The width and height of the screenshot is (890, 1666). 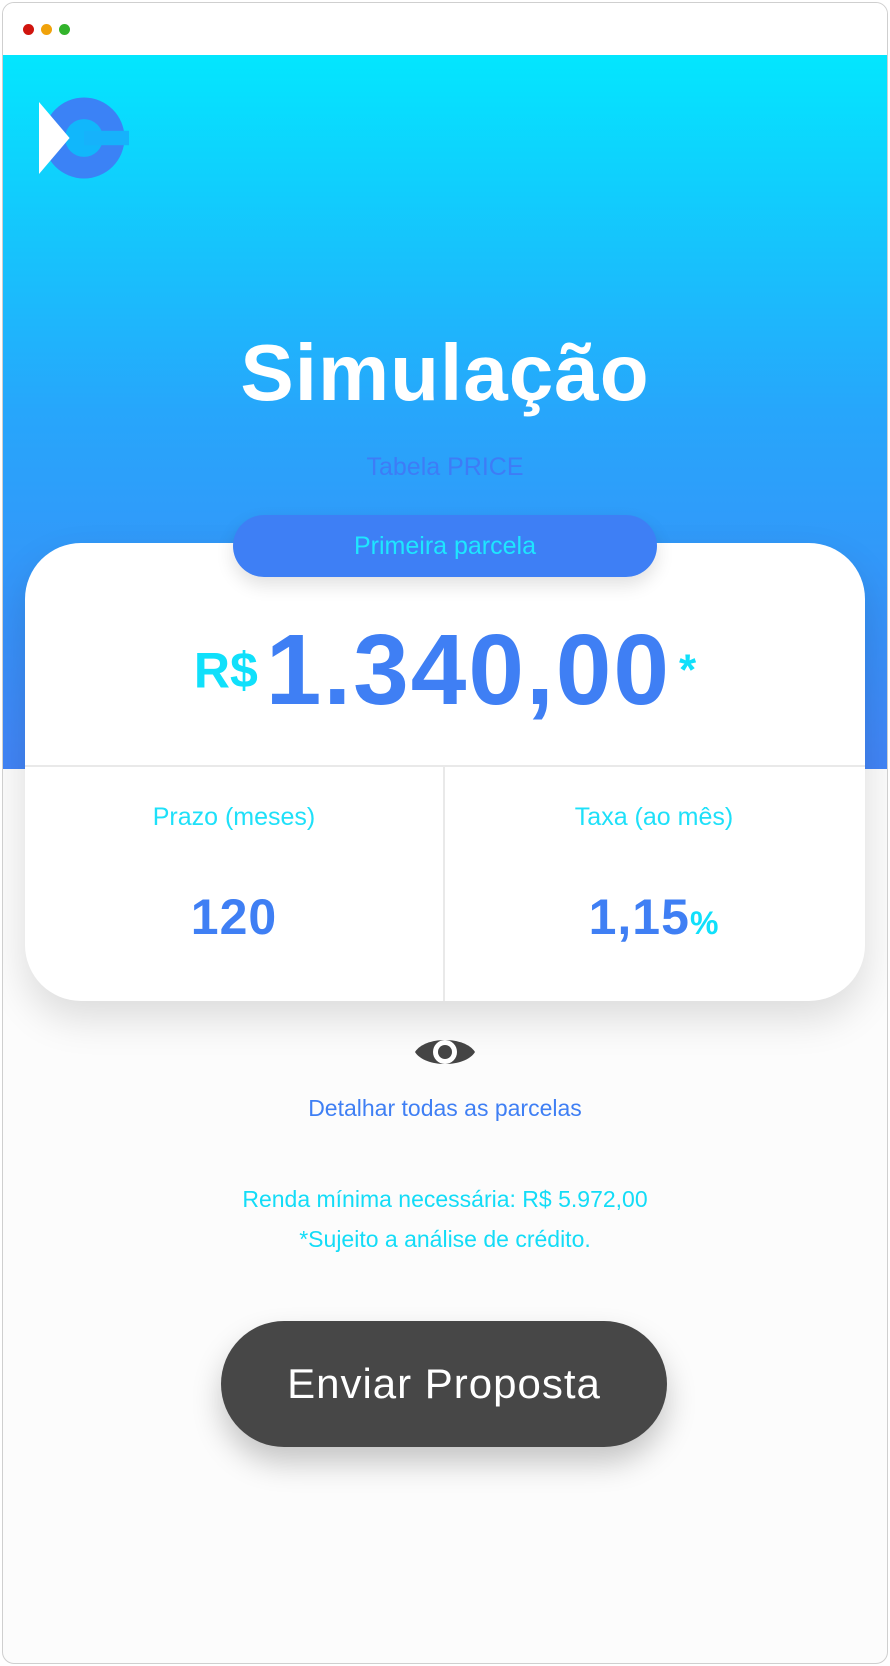 I want to click on credit-disclaimer-text: *Sujeito a análise de crédito., so click(x=445, y=1239).